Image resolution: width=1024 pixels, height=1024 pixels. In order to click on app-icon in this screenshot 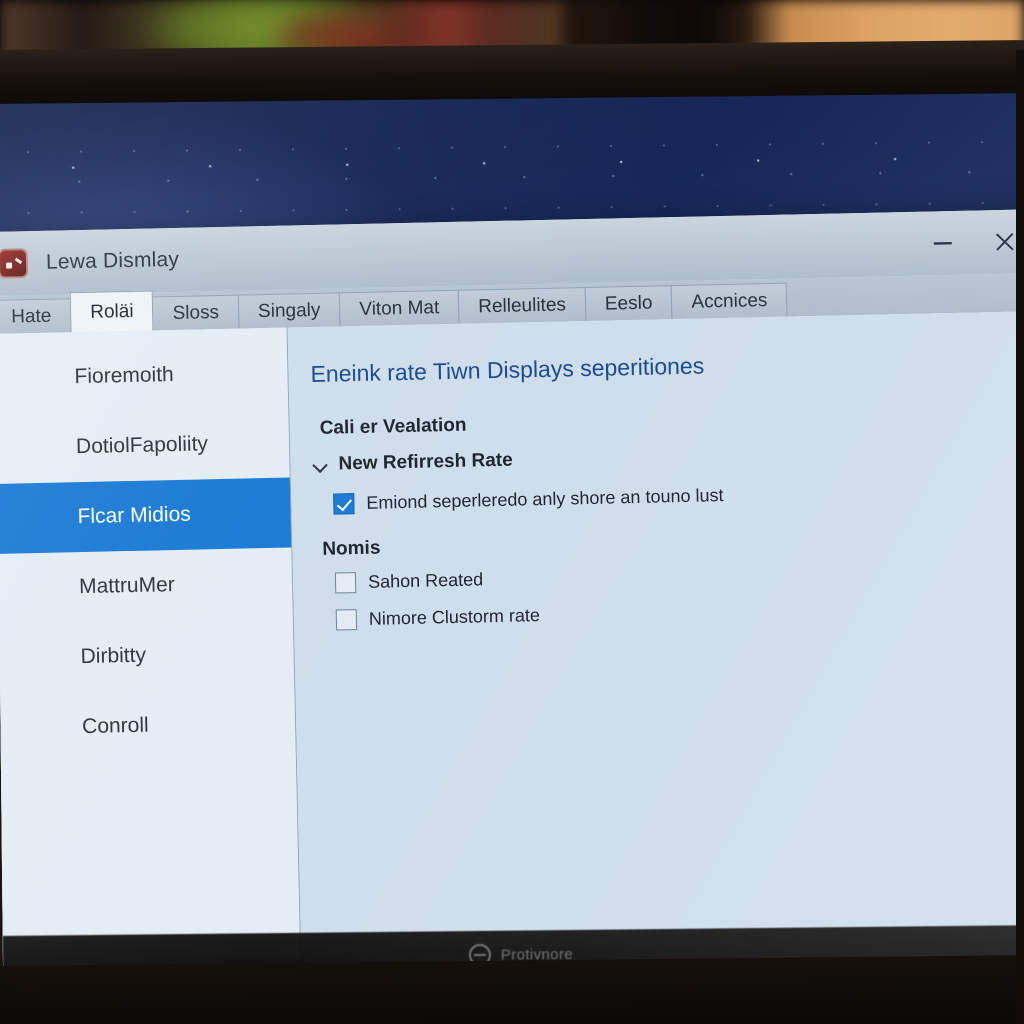, I will do `click(14, 263)`.